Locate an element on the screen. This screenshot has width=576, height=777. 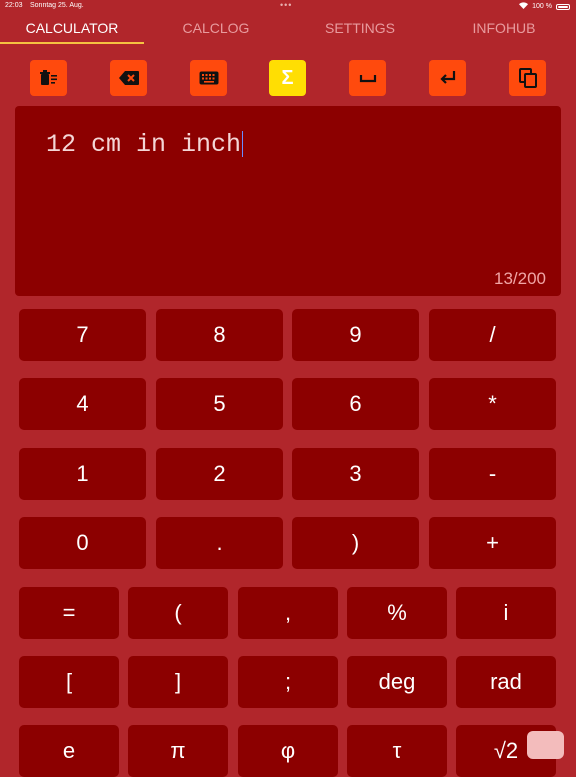
text-cursor is located at coordinates (243, 144).